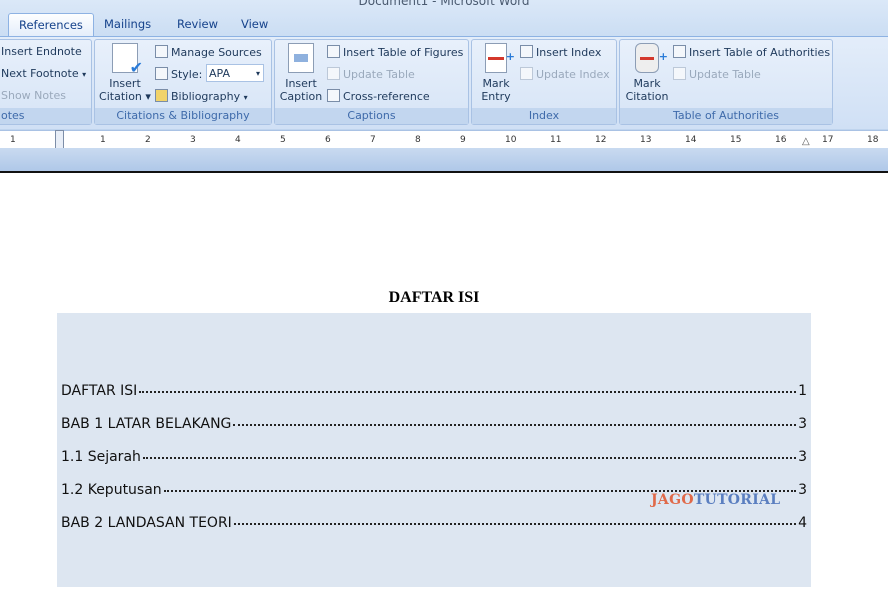 Image resolution: width=888 pixels, height=610 pixels. I want to click on bibliography-icon, so click(161, 95).